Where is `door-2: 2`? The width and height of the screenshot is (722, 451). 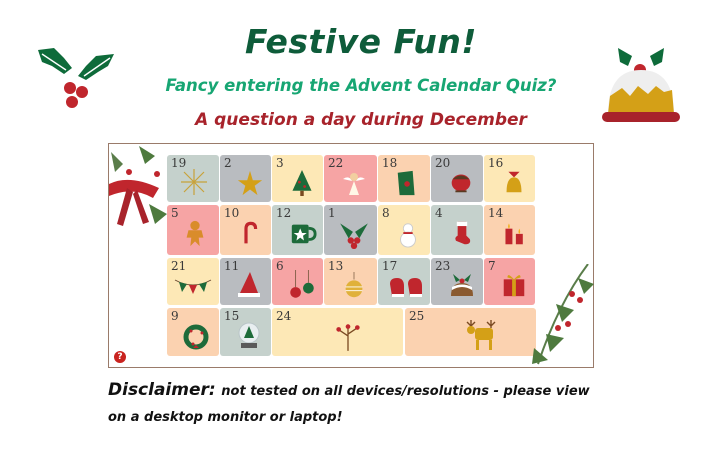 door-2: 2 is located at coordinates (245, 178).